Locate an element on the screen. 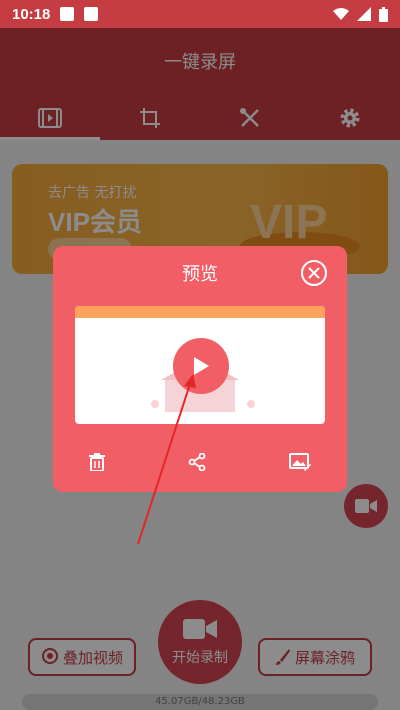 This screenshot has width=400, height=710. share-button is located at coordinates (197, 462).